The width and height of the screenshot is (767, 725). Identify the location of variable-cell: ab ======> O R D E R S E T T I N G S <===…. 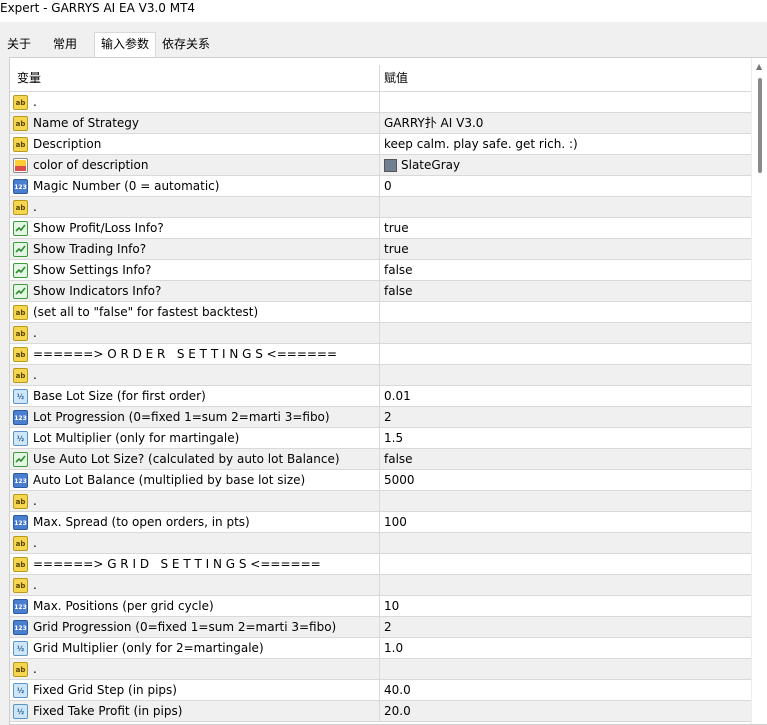
(195, 354).